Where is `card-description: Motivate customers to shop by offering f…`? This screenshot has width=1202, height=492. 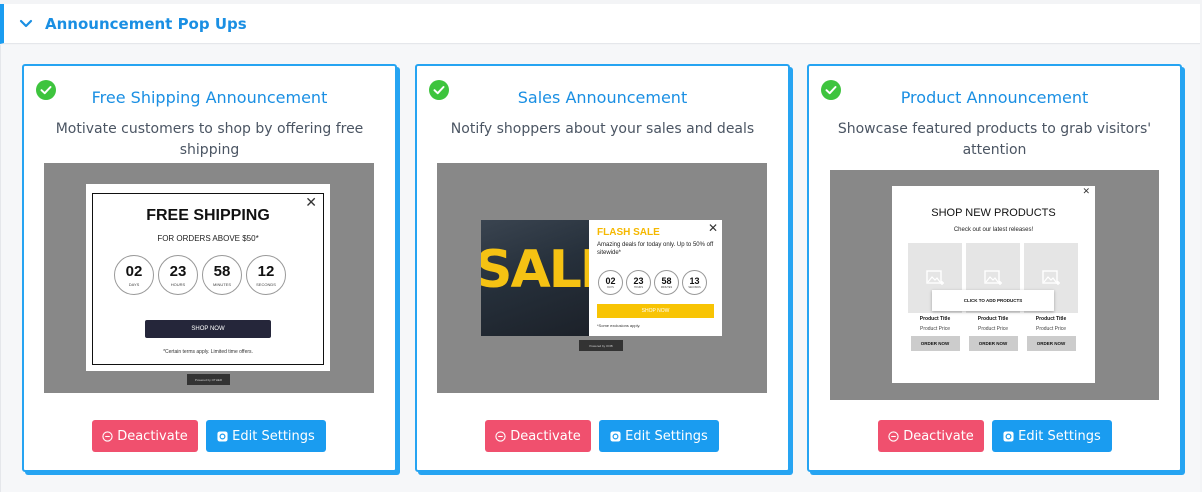 card-description: Motivate customers to shop by offering f… is located at coordinates (209, 139).